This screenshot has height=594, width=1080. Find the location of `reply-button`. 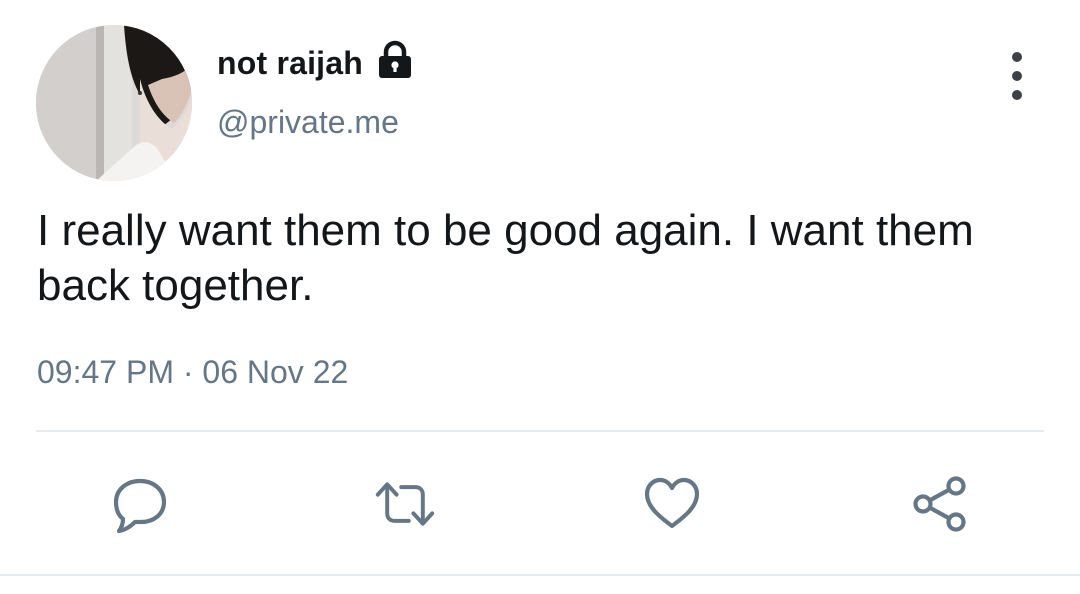

reply-button is located at coordinates (140, 504).